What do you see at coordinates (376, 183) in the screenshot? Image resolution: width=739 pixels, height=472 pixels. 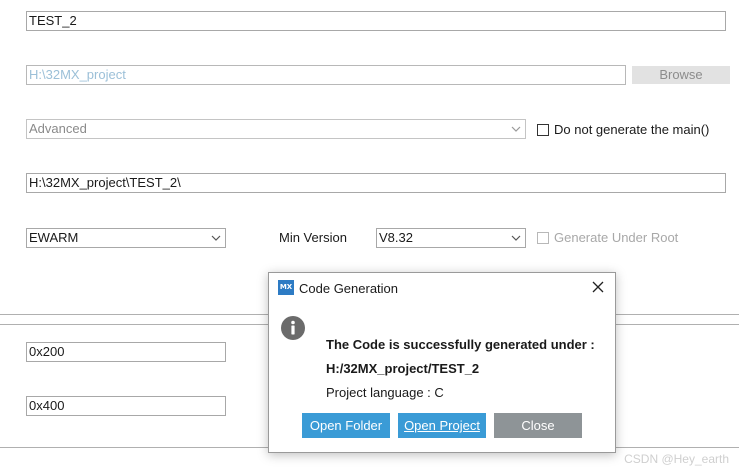 I see `toolchain-folder-input: H:\32MX_project\TEST_2\` at bounding box center [376, 183].